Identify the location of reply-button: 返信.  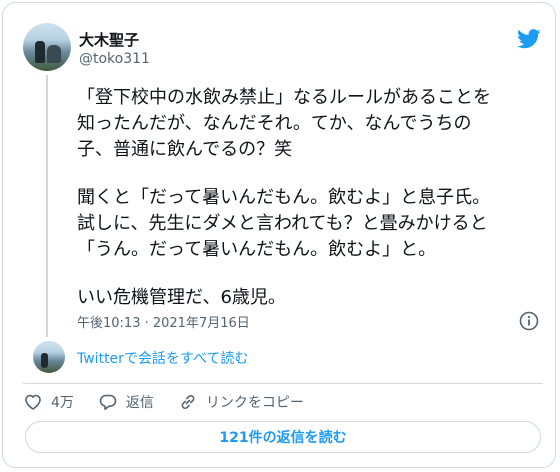
(126, 402).